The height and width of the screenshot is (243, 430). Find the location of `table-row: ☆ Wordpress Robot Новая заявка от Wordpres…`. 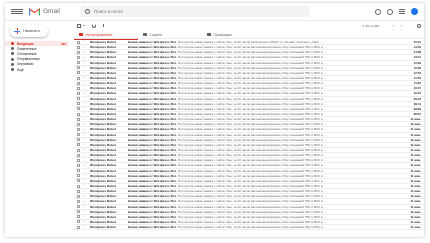

table-row: ☆ Wordpress Robot Новая заявка от Wordpres… is located at coordinates (249, 228).